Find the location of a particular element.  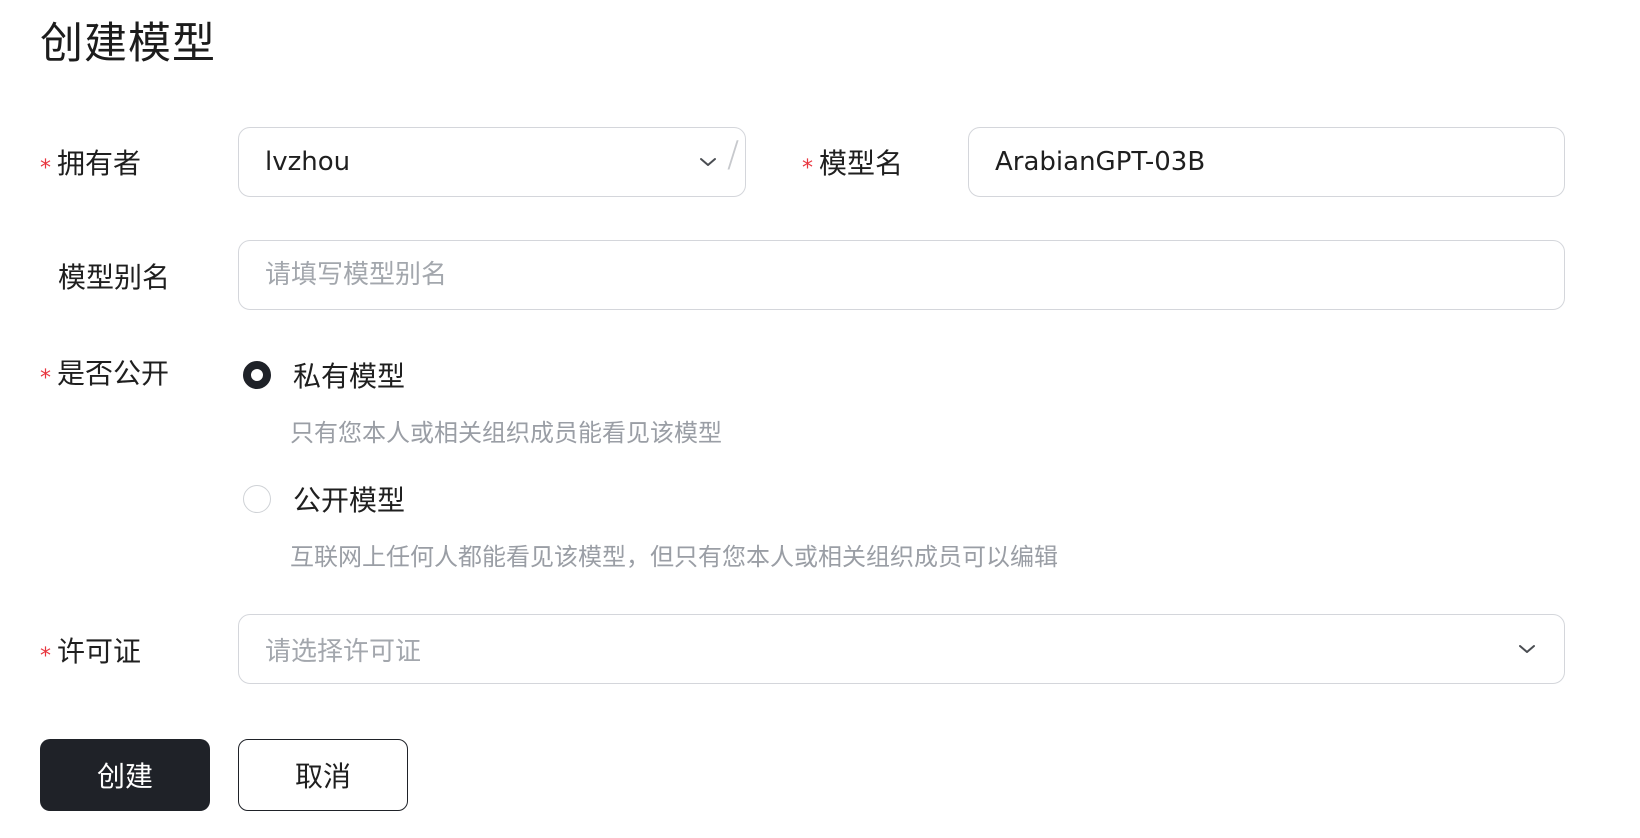

license-label: 许可证 is located at coordinates (99, 651).